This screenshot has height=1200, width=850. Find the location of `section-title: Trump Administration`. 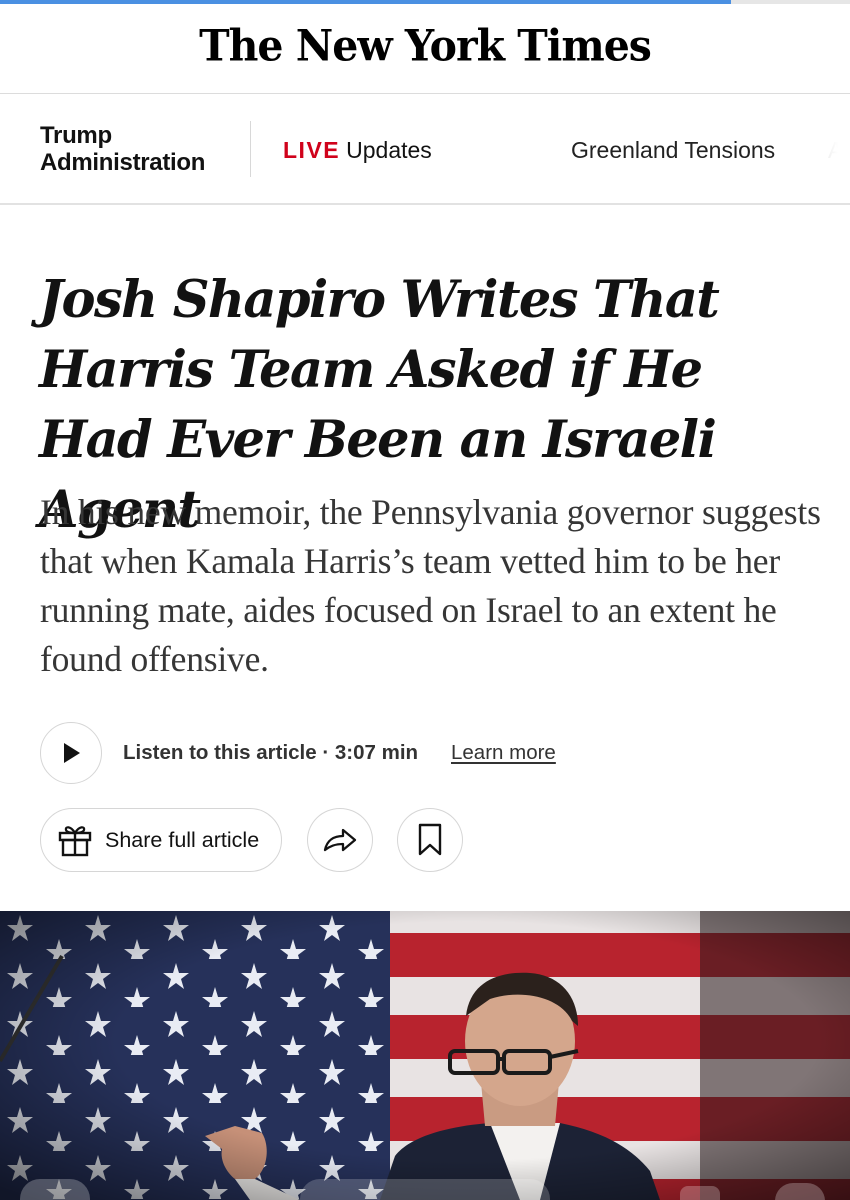

section-title: Trump Administration is located at coordinates (122, 149).